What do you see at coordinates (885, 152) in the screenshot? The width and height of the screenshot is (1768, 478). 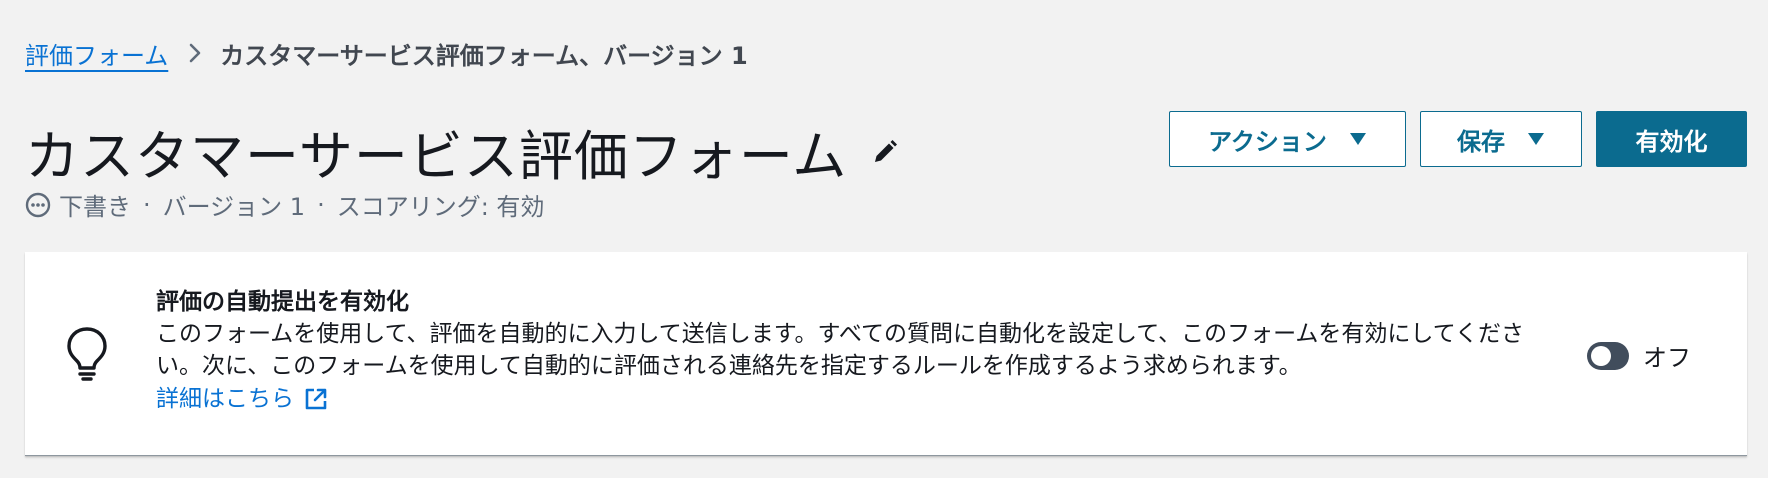 I see `pencil-icon` at bounding box center [885, 152].